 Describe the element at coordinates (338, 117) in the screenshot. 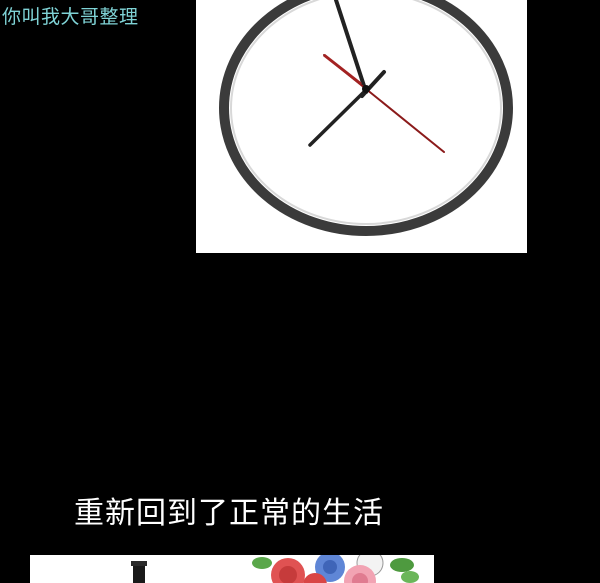

I see `hour-hand` at that location.